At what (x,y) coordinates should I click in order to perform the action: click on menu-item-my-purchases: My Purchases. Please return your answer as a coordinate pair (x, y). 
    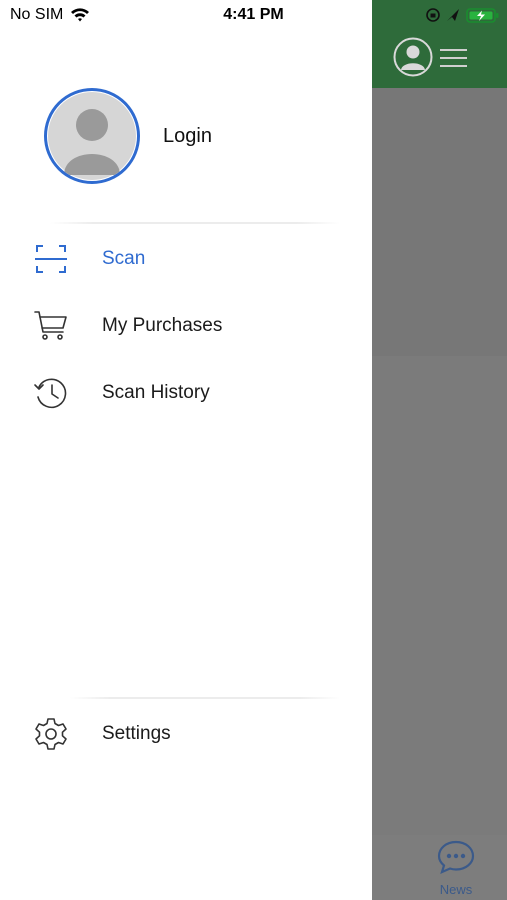
    Looking at the image, I should click on (186, 326).